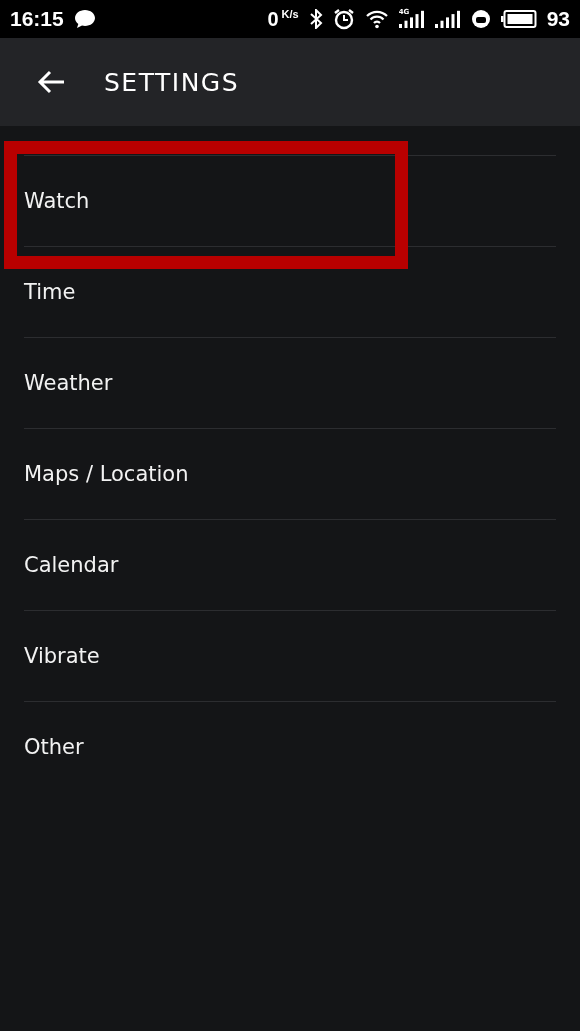 The height and width of the screenshot is (1031, 580). Describe the element at coordinates (62, 656) in the screenshot. I see `settings-item-label: Vibrate` at that location.